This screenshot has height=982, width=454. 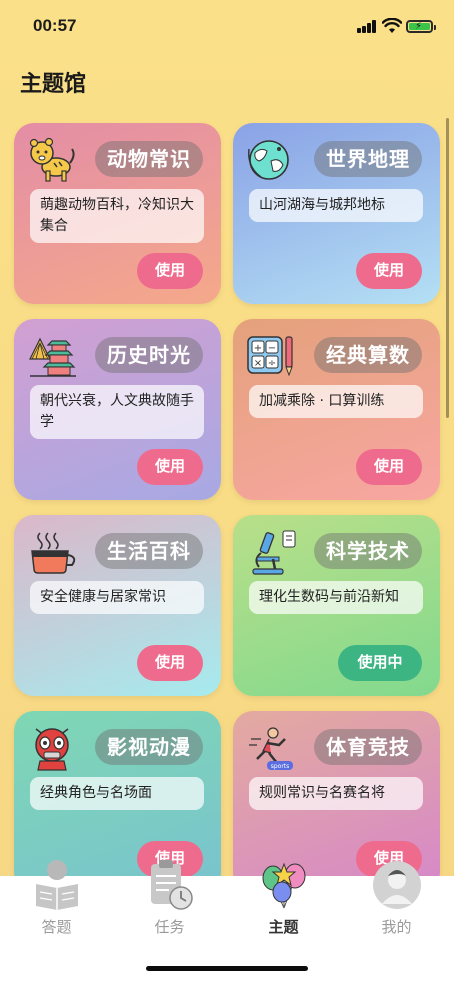 I want to click on card-title: 历史时光, so click(x=149, y=355).